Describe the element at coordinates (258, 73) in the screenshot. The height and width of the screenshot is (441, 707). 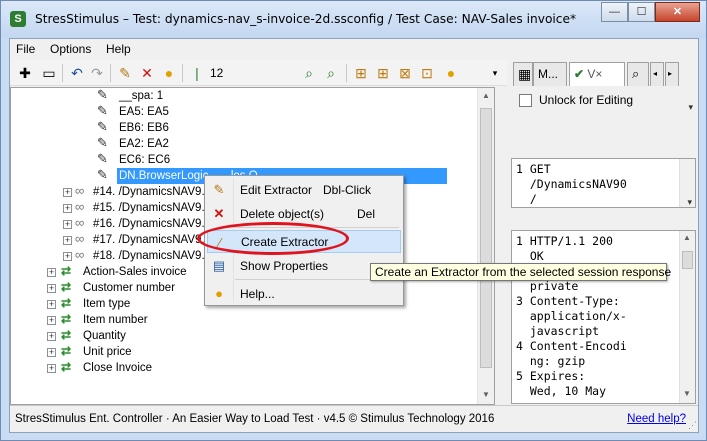
I see `toolbar: ✚ ▭ ↶ ↷ ✎ ✕ ● | 12 ⌕ ⌕ ⊞ ⊞ ⊠ ⊡ ● ▾` at that location.